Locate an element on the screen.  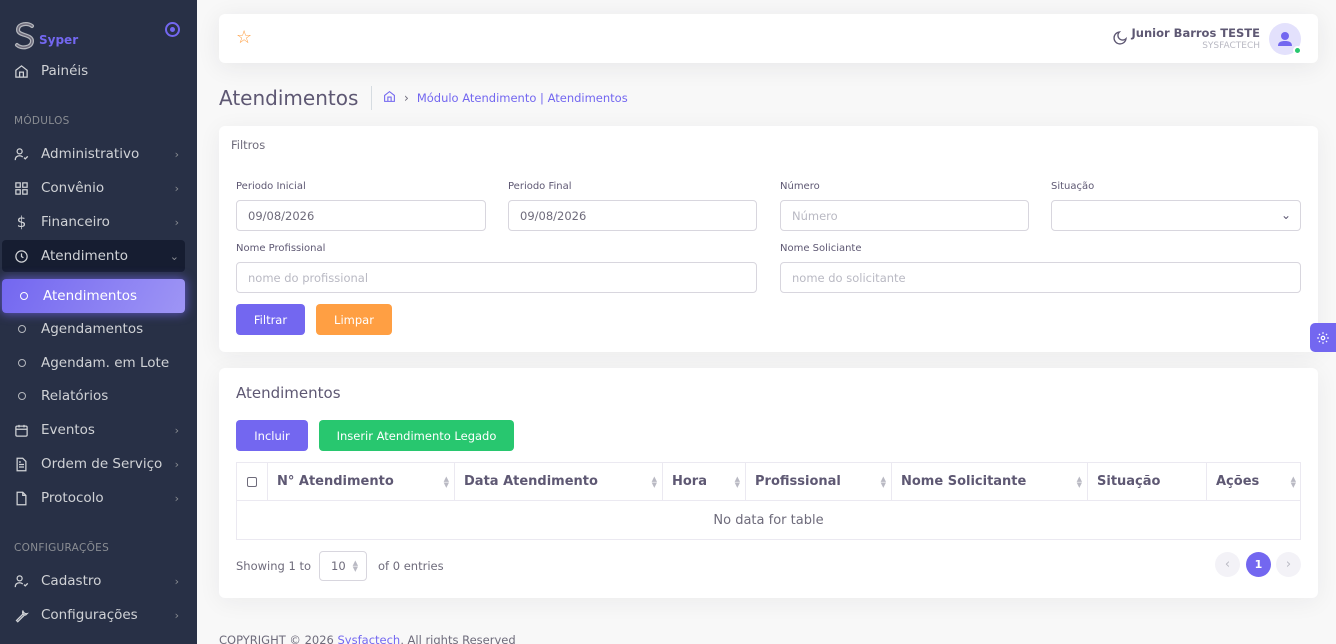
pagination-next: › is located at coordinates (1288, 564).